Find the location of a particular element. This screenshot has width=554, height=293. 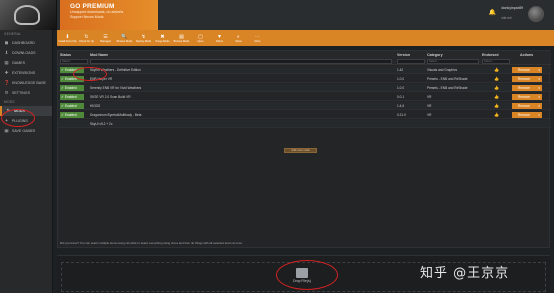

mod-name: HIGGS is located at coordinates (95, 106).